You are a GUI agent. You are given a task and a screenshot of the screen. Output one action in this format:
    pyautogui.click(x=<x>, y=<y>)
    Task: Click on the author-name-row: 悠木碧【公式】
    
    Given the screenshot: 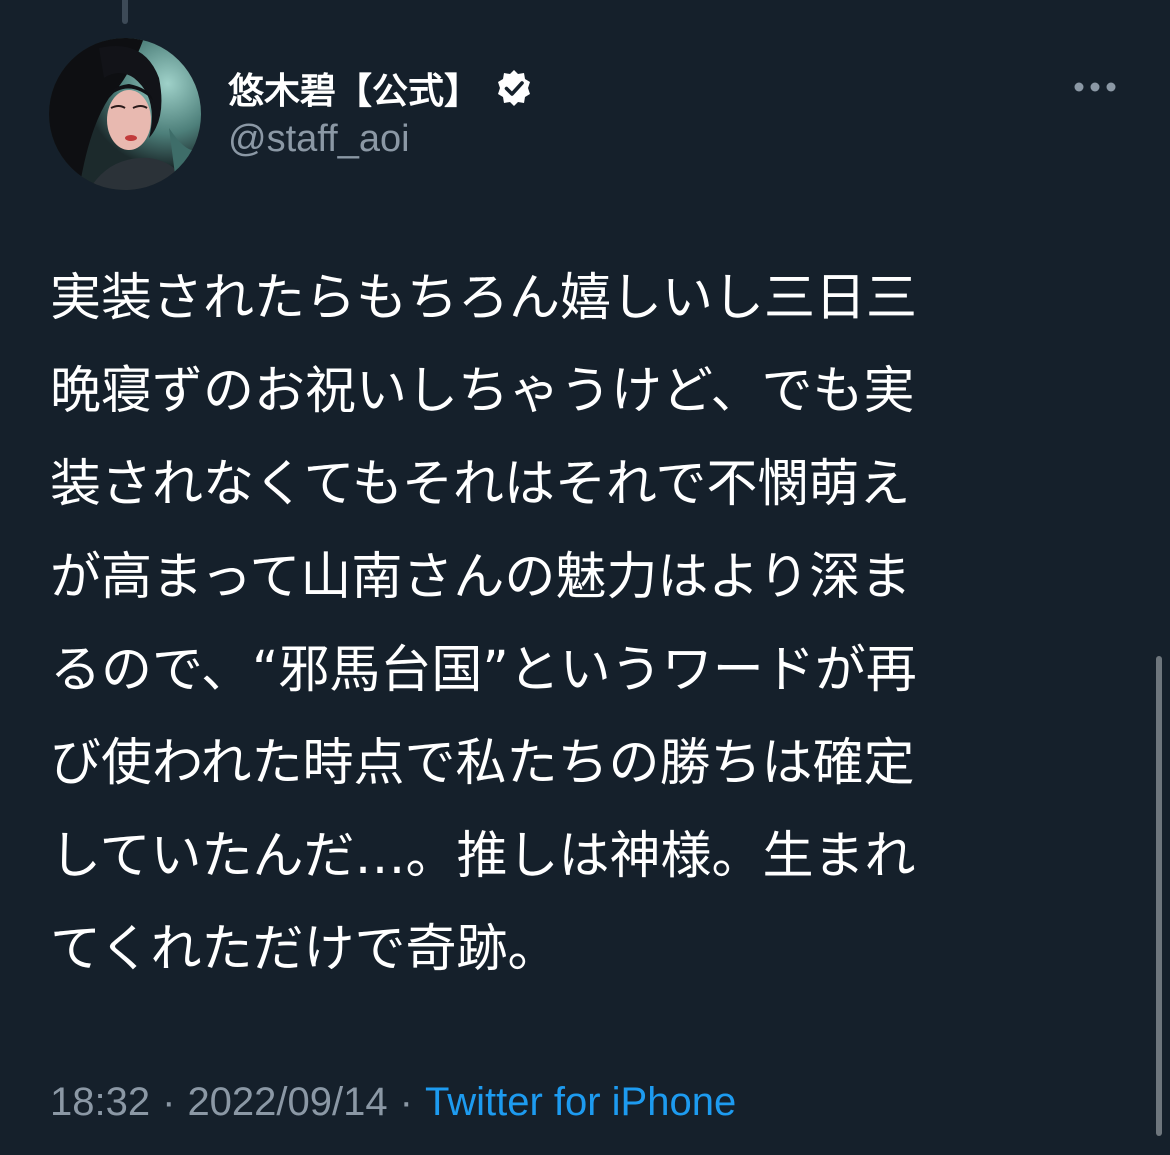 What is the action you would take?
    pyautogui.click(x=381, y=88)
    